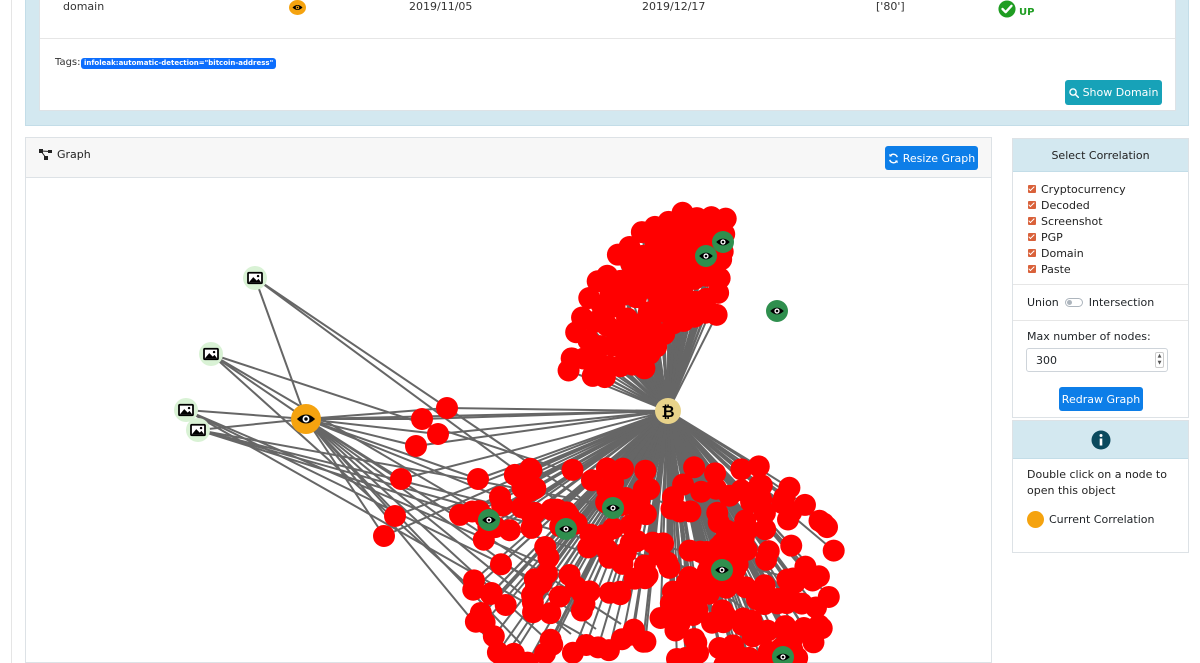 This screenshot has width=1200, height=663. What do you see at coordinates (1046, 360) in the screenshot?
I see `max-nodes-value: 300` at bounding box center [1046, 360].